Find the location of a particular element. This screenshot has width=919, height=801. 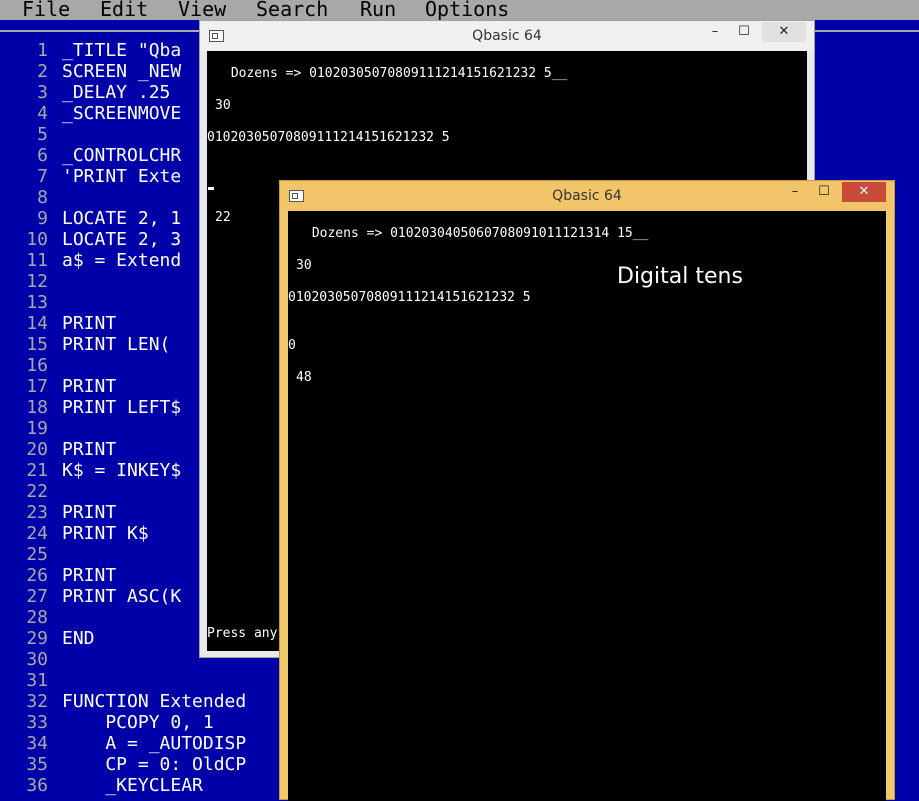

line-number: 29 is located at coordinates (37, 638).